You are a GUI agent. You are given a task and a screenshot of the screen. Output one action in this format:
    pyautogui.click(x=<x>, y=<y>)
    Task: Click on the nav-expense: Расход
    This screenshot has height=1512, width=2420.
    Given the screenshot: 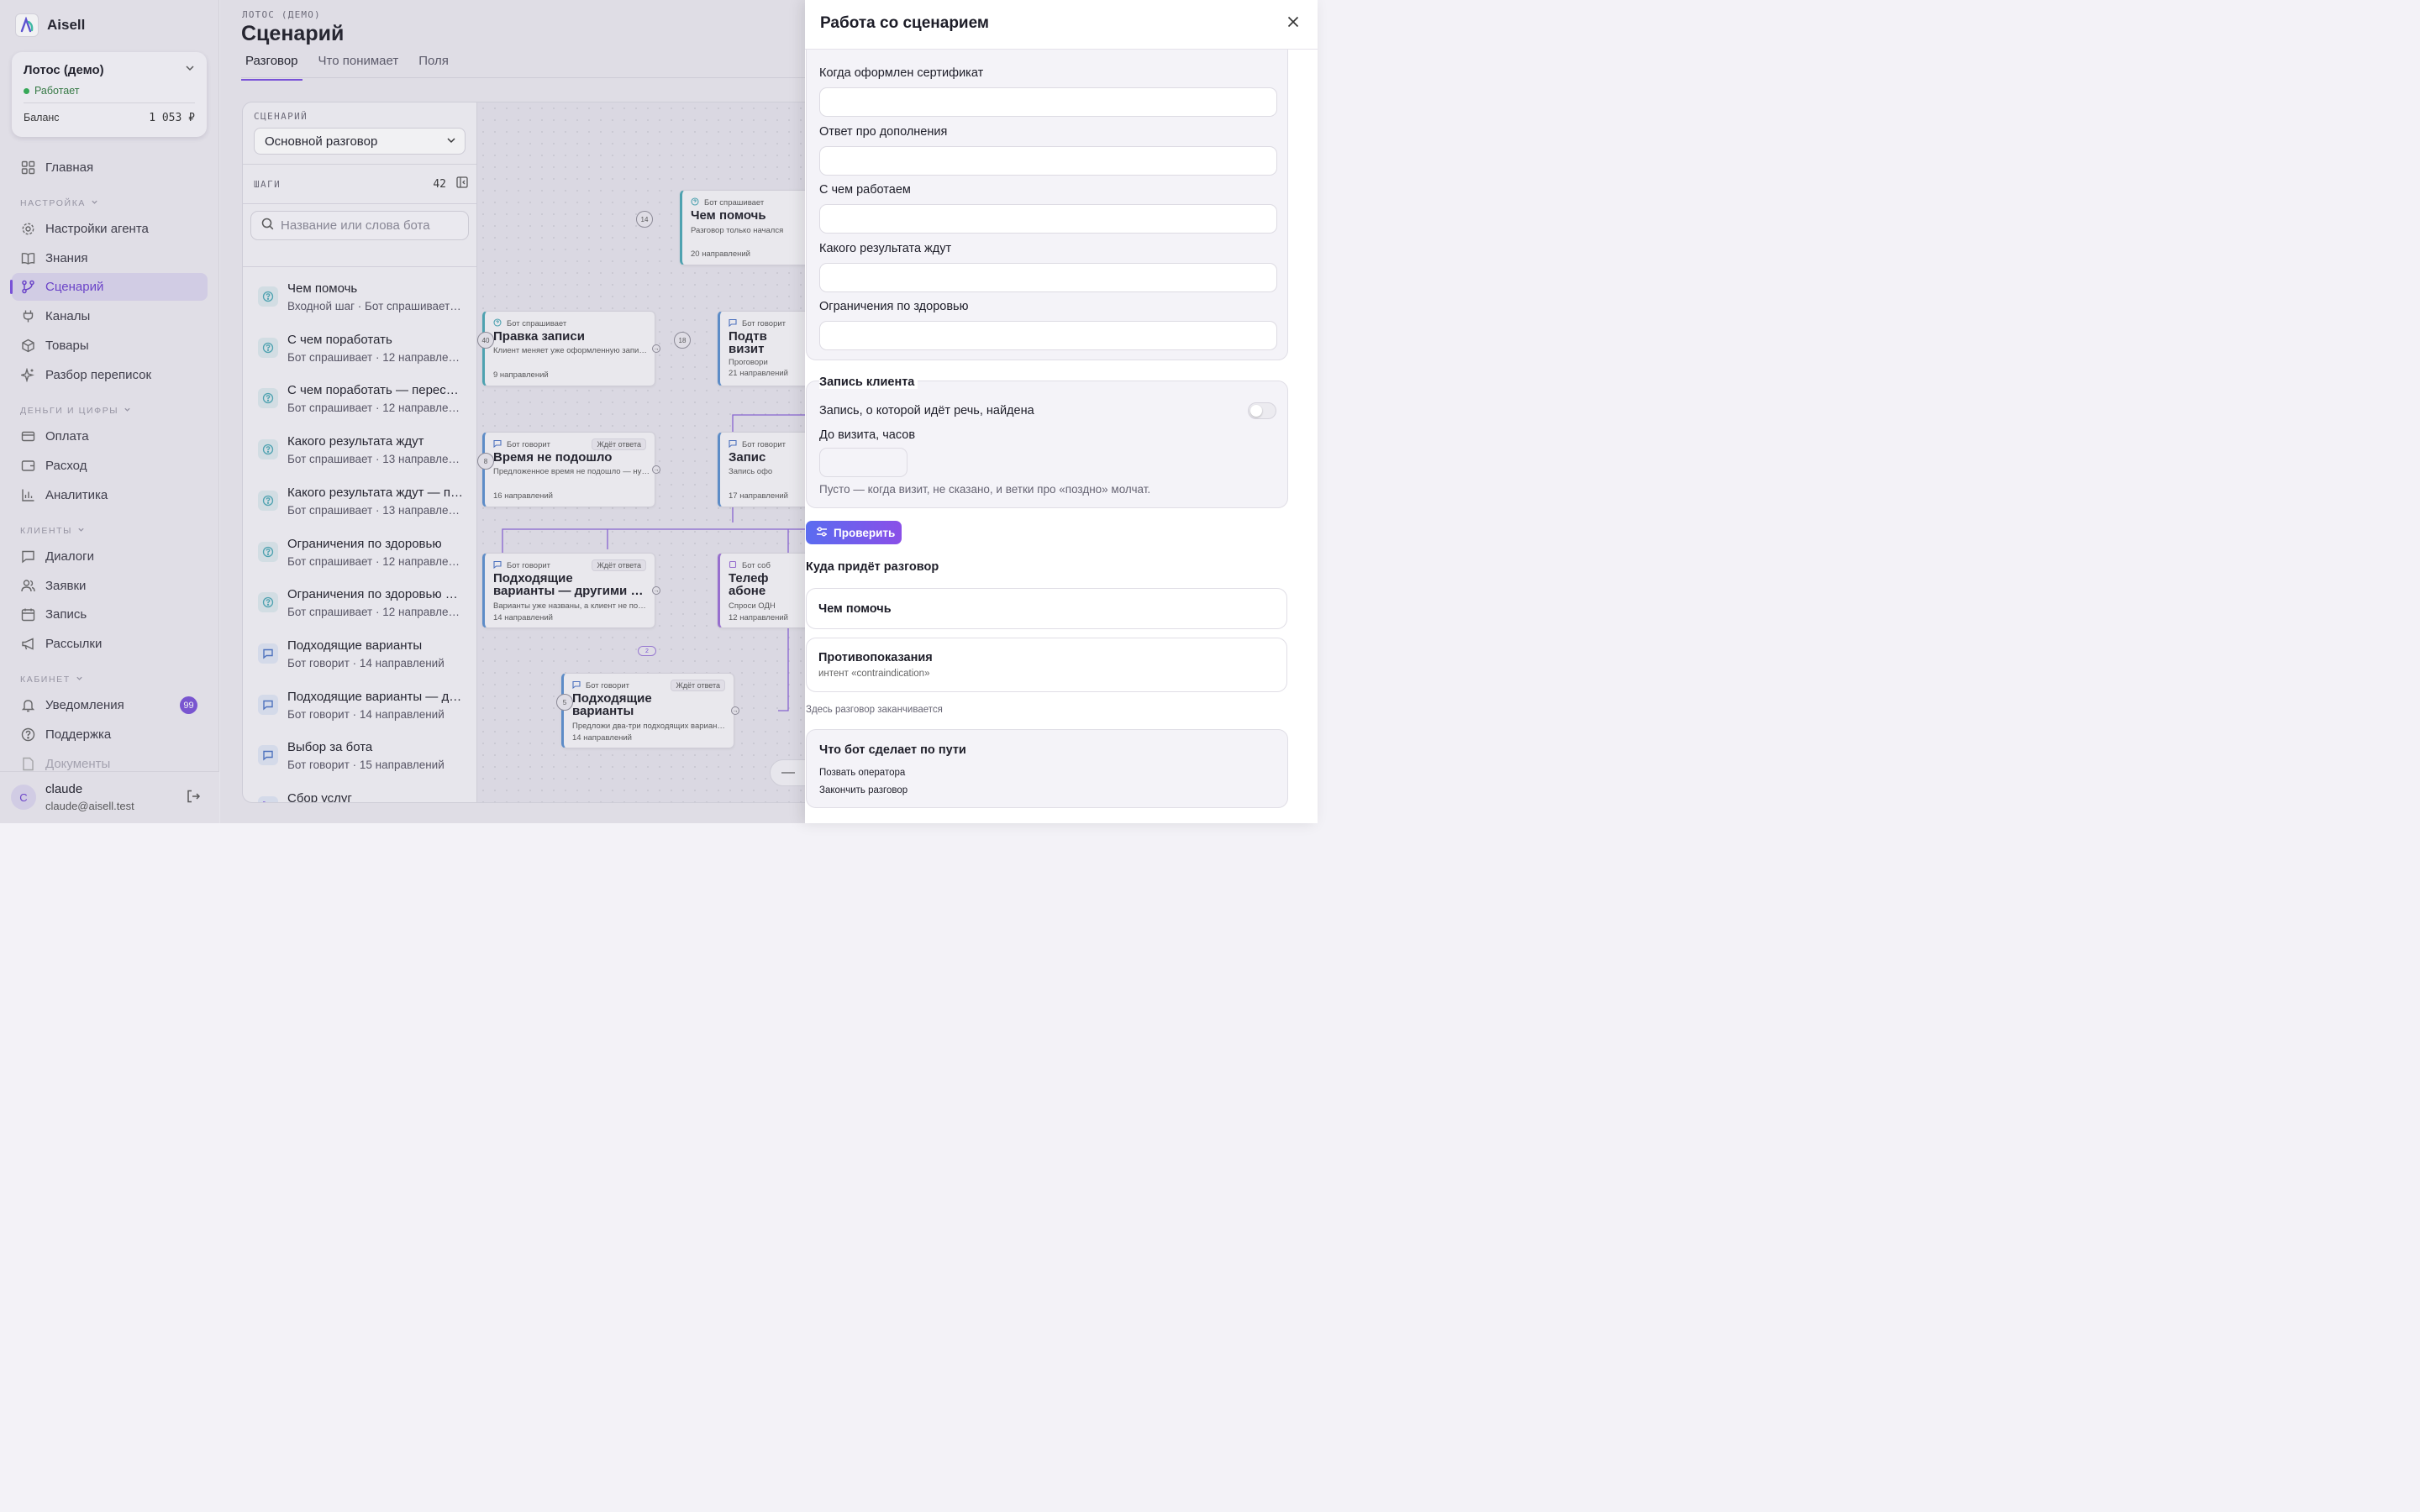 What is the action you would take?
    pyautogui.click(x=110, y=466)
    